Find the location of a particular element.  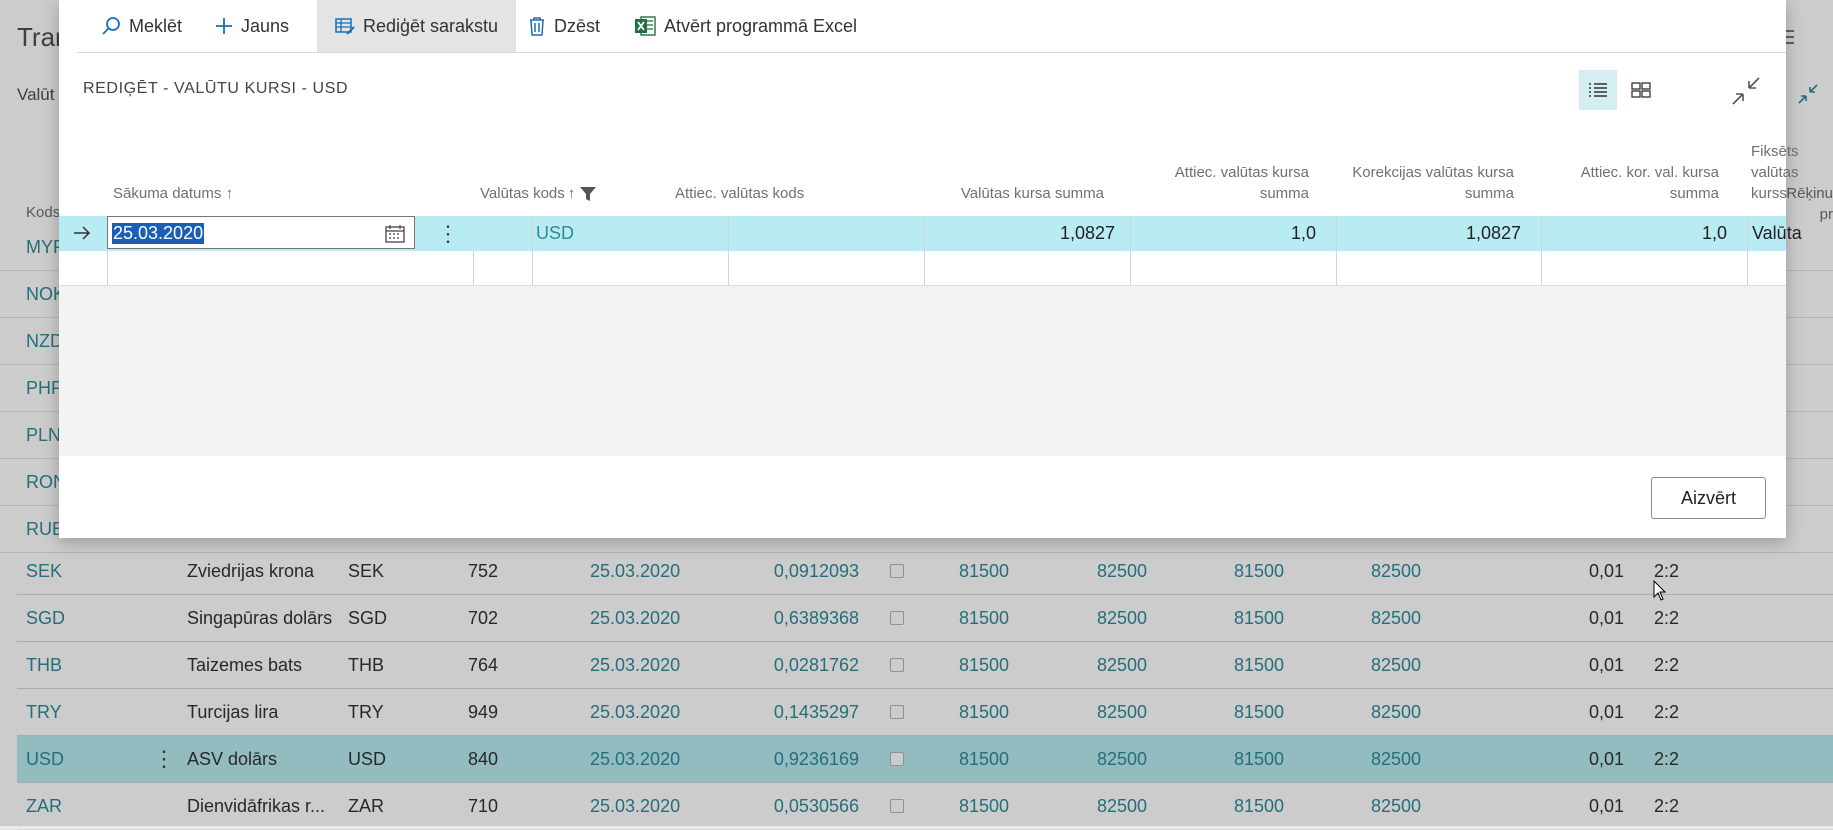

rate-amount-cell: 1,0827 is located at coordinates (1087, 233).